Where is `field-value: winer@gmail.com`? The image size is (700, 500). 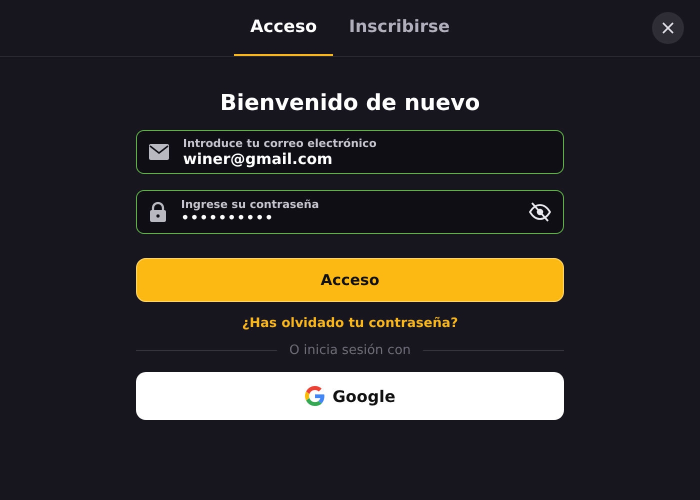 field-value: winer@gmail.com is located at coordinates (258, 159).